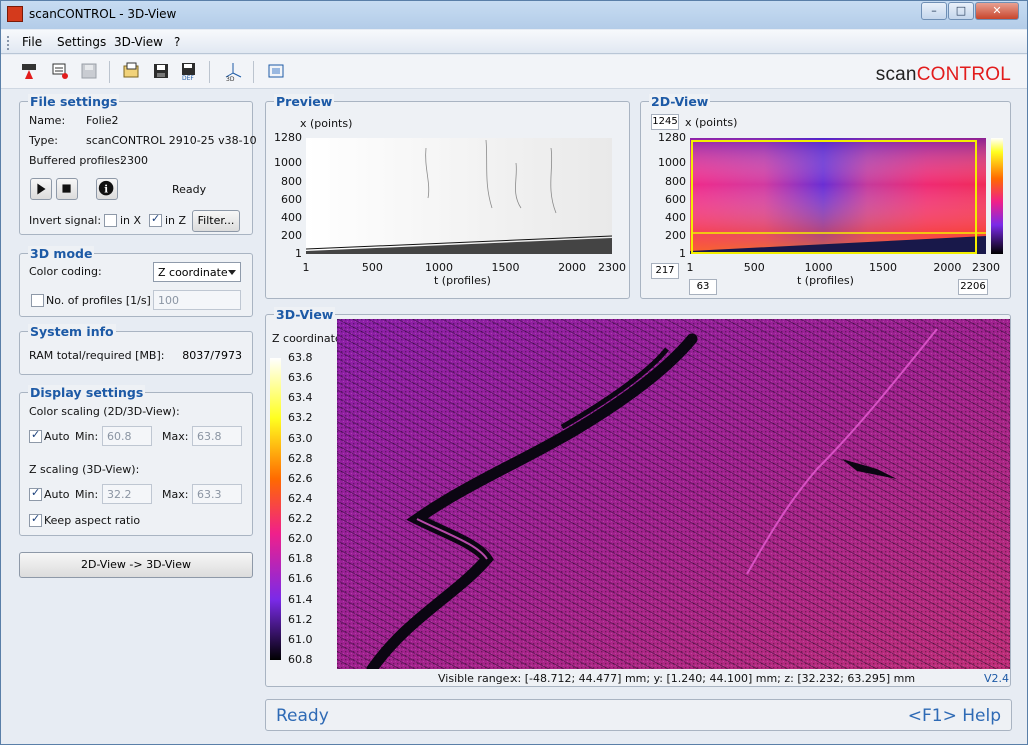 The width and height of the screenshot is (1028, 745). What do you see at coordinates (476, 678) in the screenshot?
I see `visible-range-label: Visible range:` at bounding box center [476, 678].